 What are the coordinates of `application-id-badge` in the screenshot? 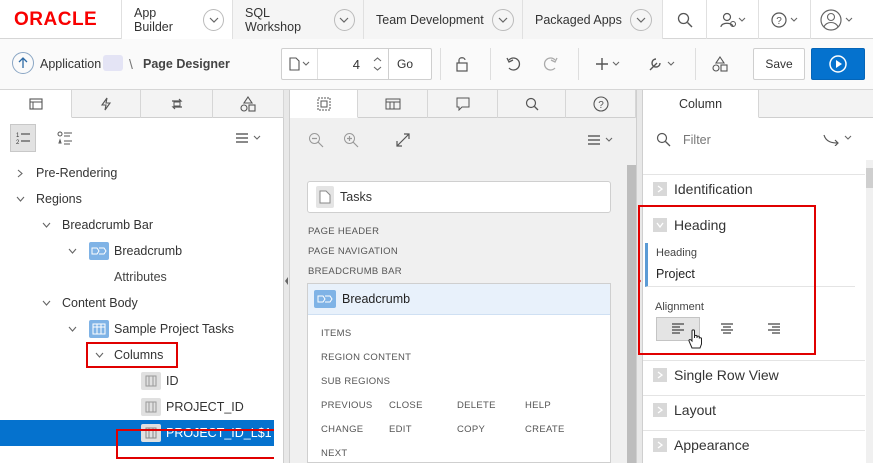 It's located at (113, 63).